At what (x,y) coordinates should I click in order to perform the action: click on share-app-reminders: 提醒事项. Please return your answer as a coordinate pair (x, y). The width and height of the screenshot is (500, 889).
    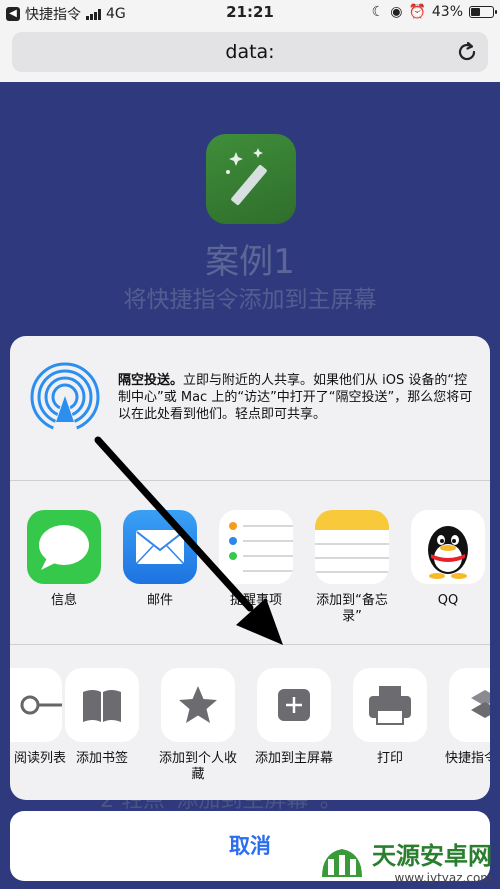
    Looking at the image, I should click on (256, 559).